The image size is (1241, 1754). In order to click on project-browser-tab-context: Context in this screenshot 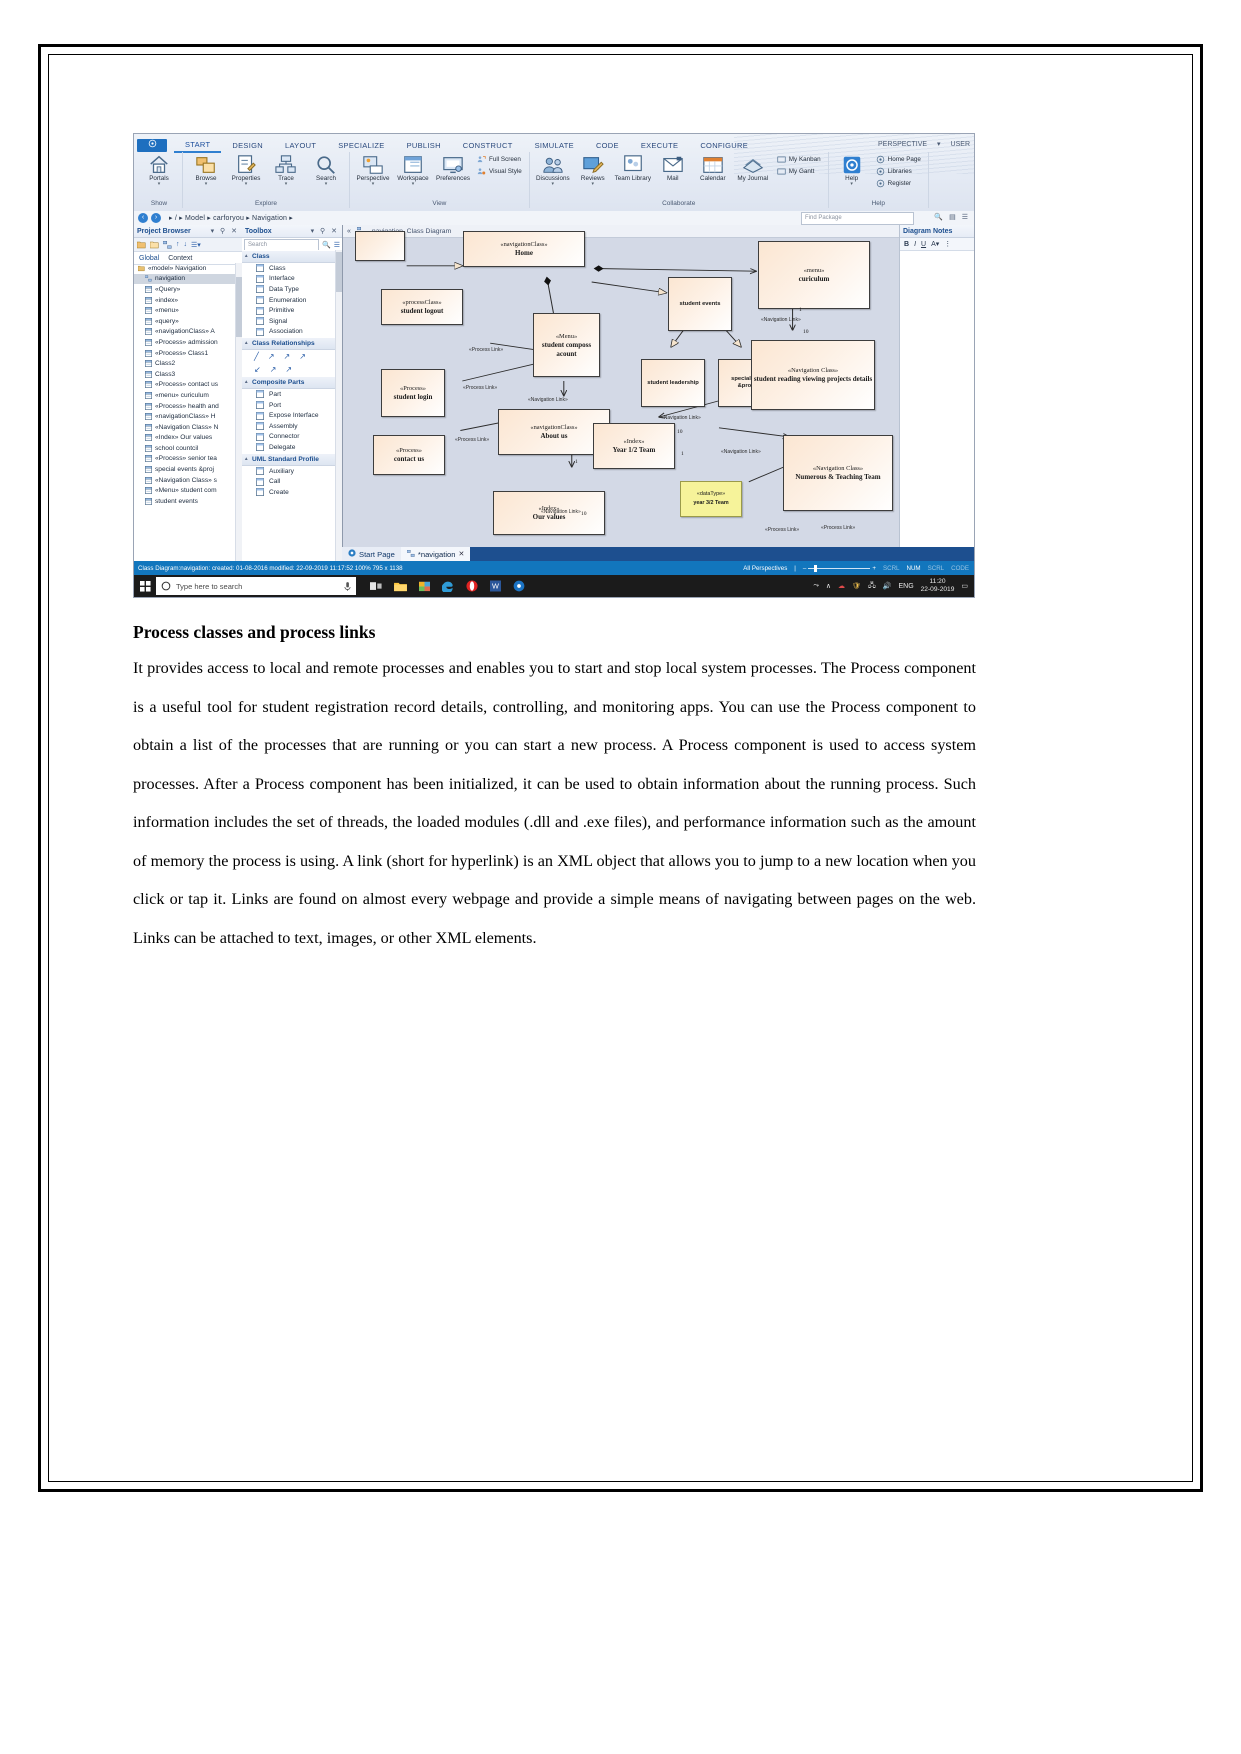, I will do `click(180, 258)`.